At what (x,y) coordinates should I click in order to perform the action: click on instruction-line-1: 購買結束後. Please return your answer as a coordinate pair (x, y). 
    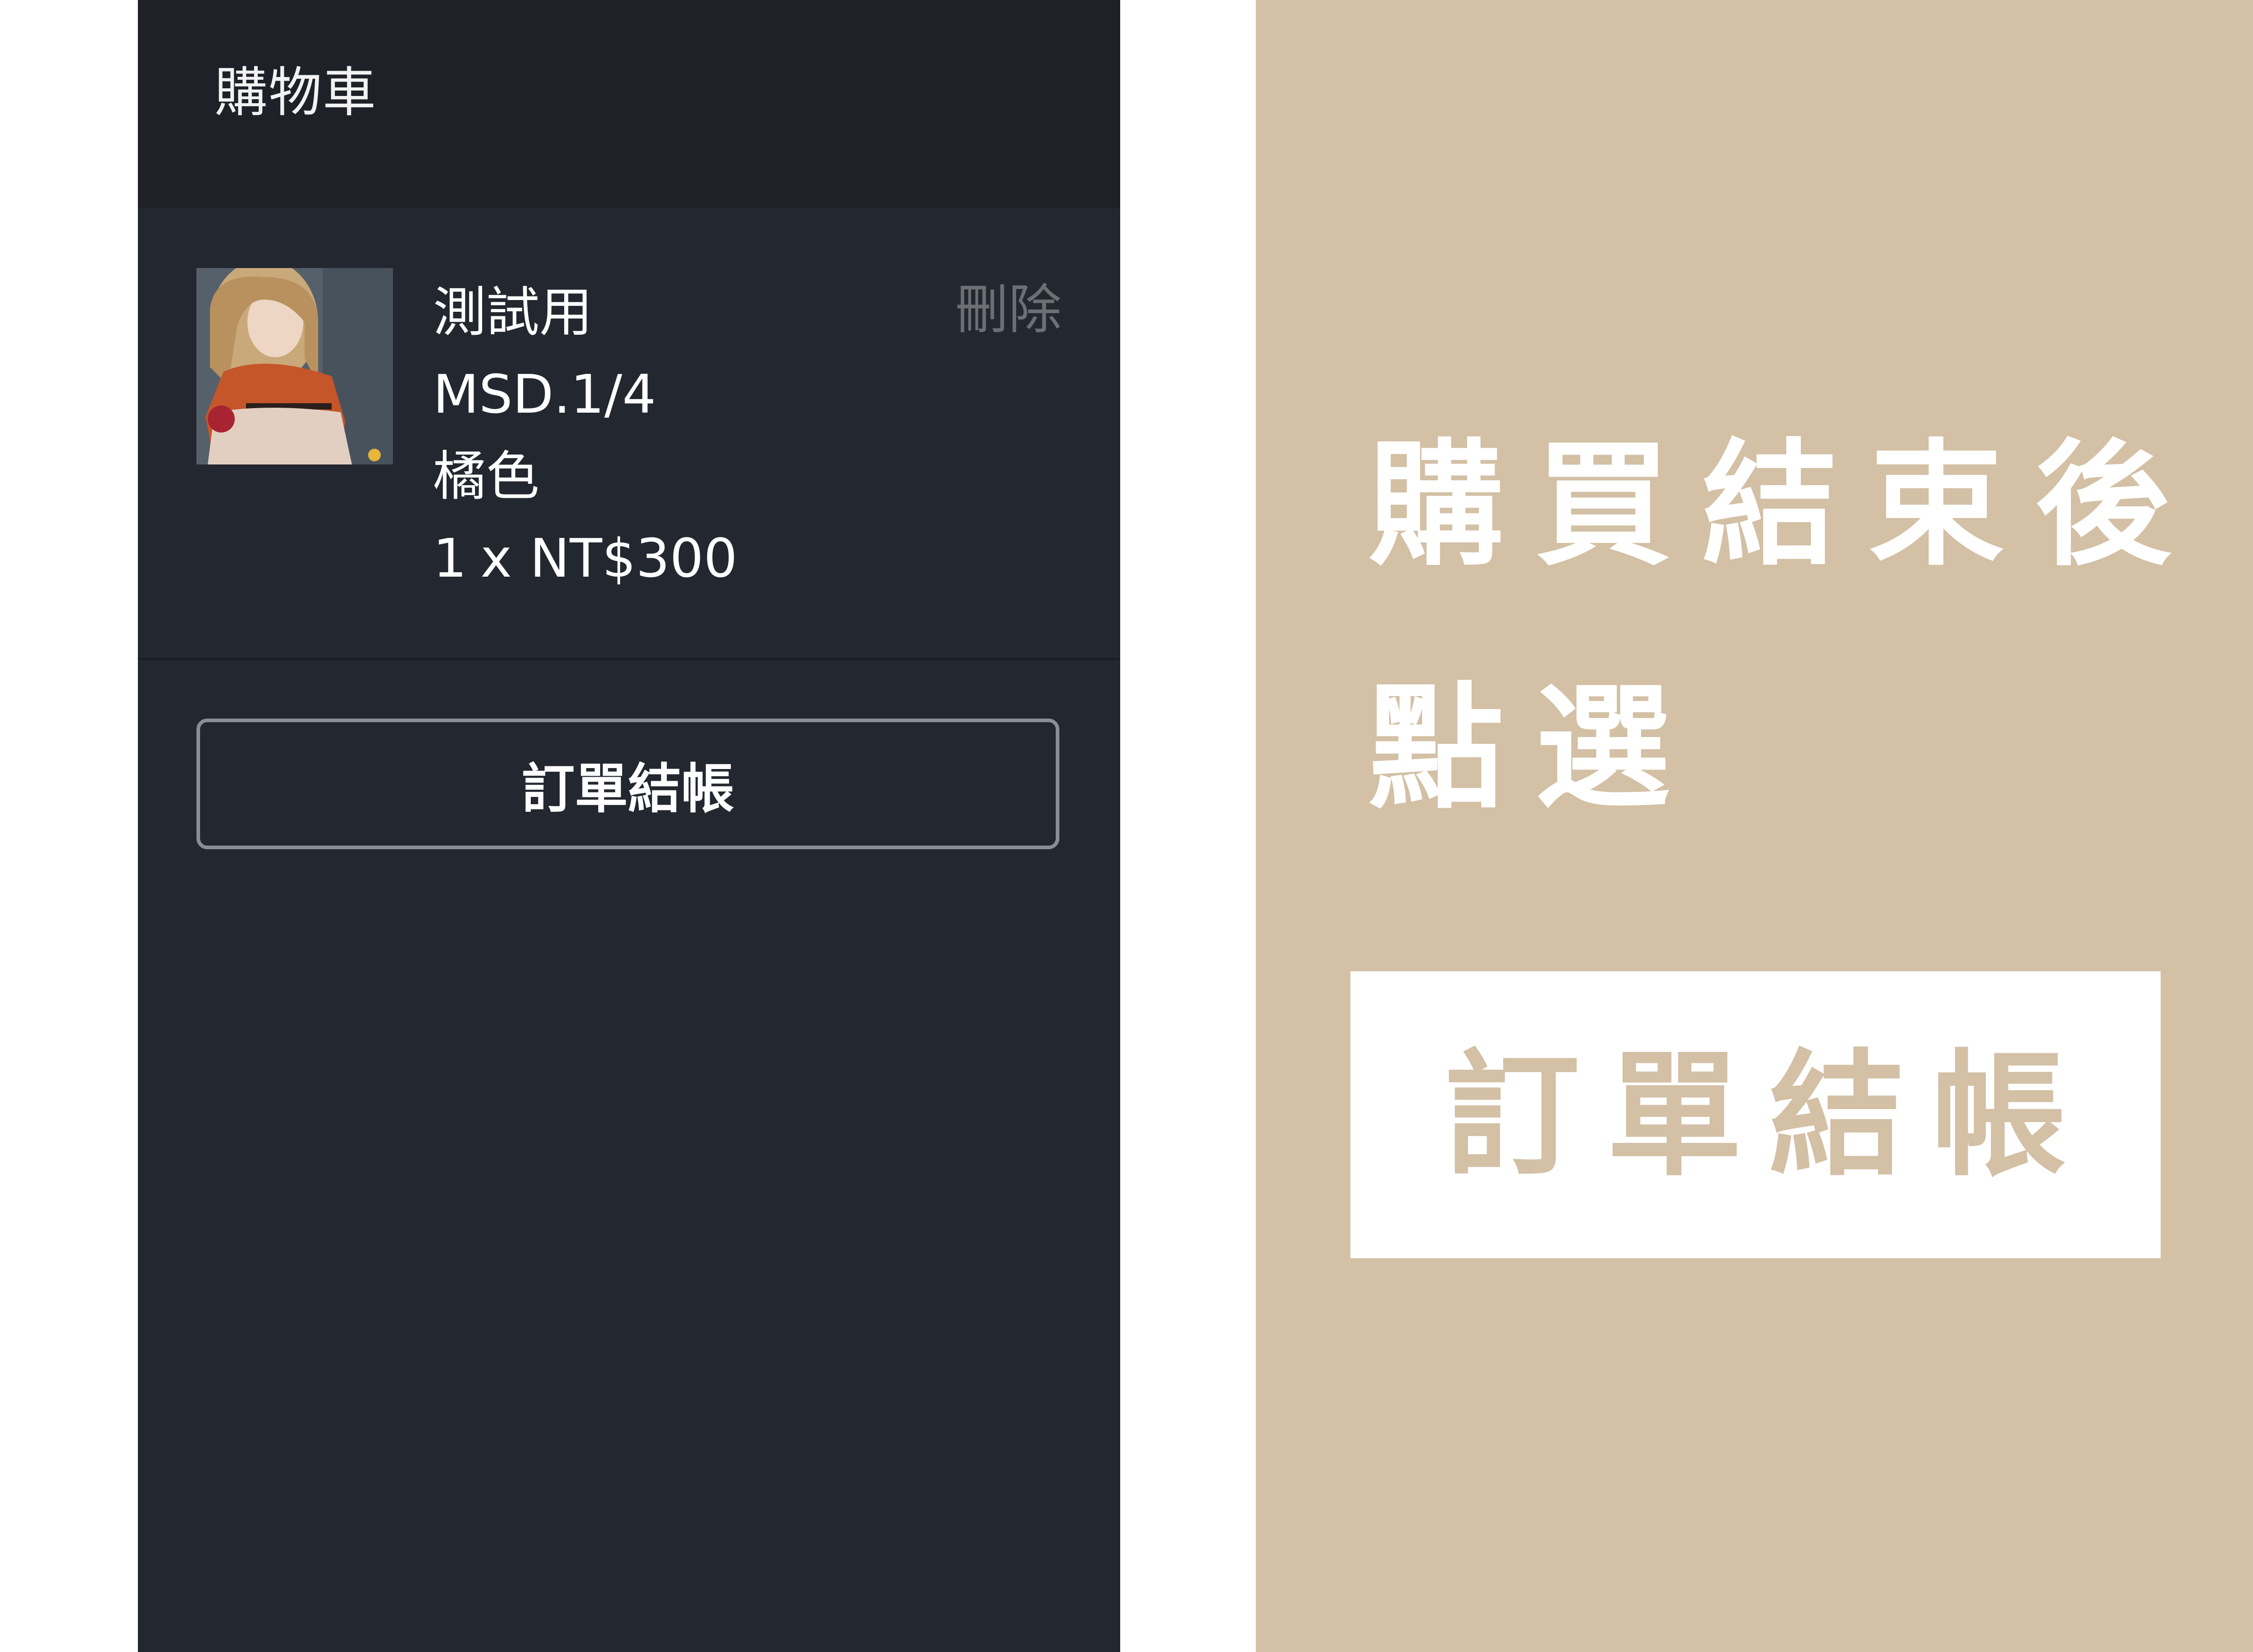
    Looking at the image, I should click on (1785, 505).